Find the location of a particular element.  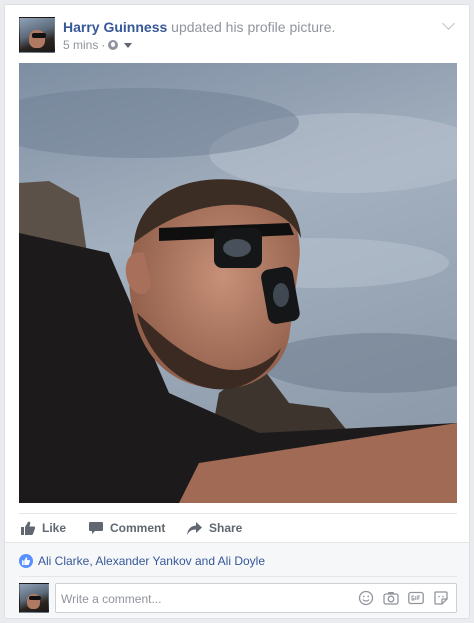

post-meta: 5 mins · is located at coordinates (98, 45).